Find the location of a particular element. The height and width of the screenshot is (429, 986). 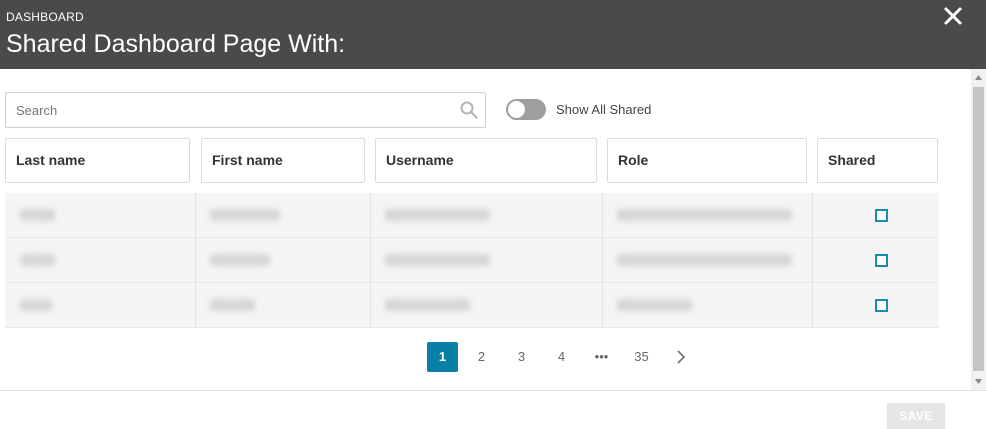

page-35-button: 35 is located at coordinates (641, 357).